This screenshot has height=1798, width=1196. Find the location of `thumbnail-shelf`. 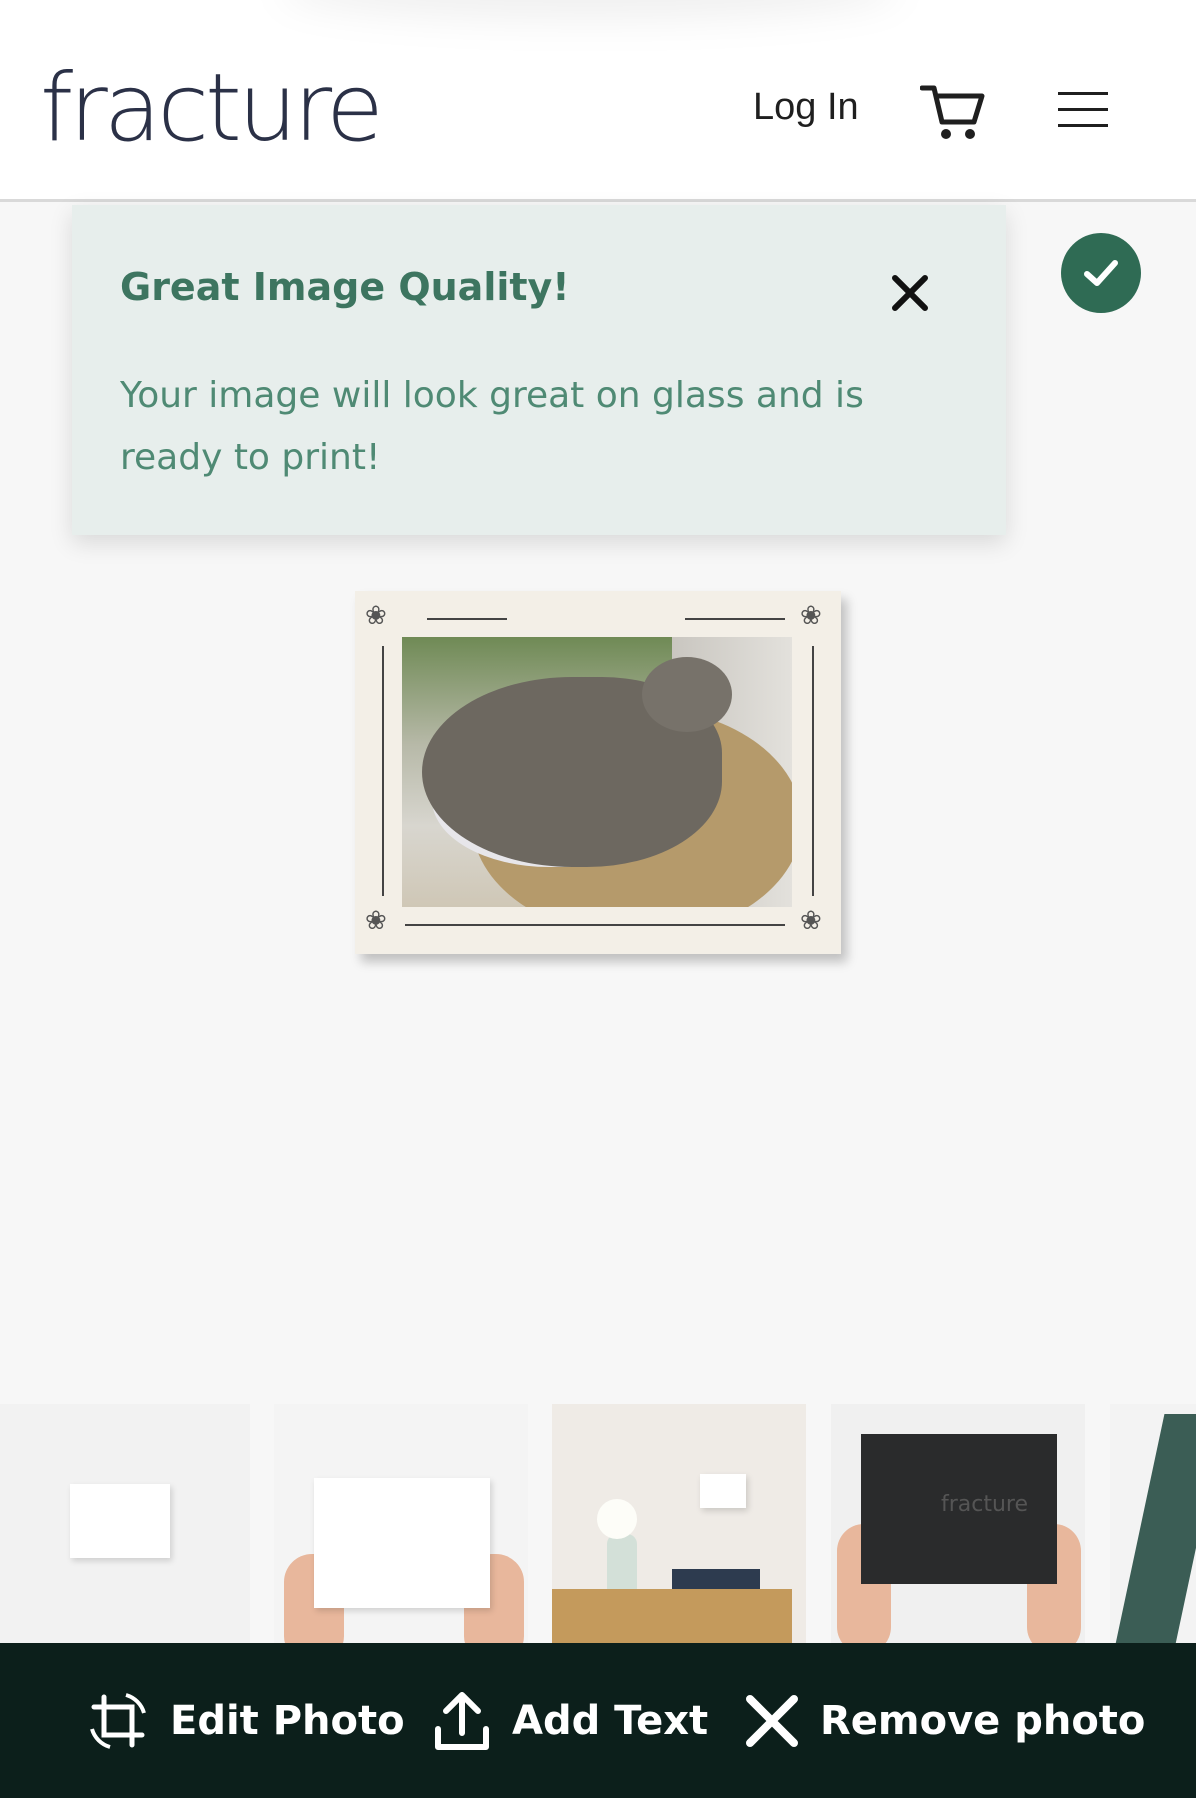

thumbnail-shelf is located at coordinates (679, 1524).